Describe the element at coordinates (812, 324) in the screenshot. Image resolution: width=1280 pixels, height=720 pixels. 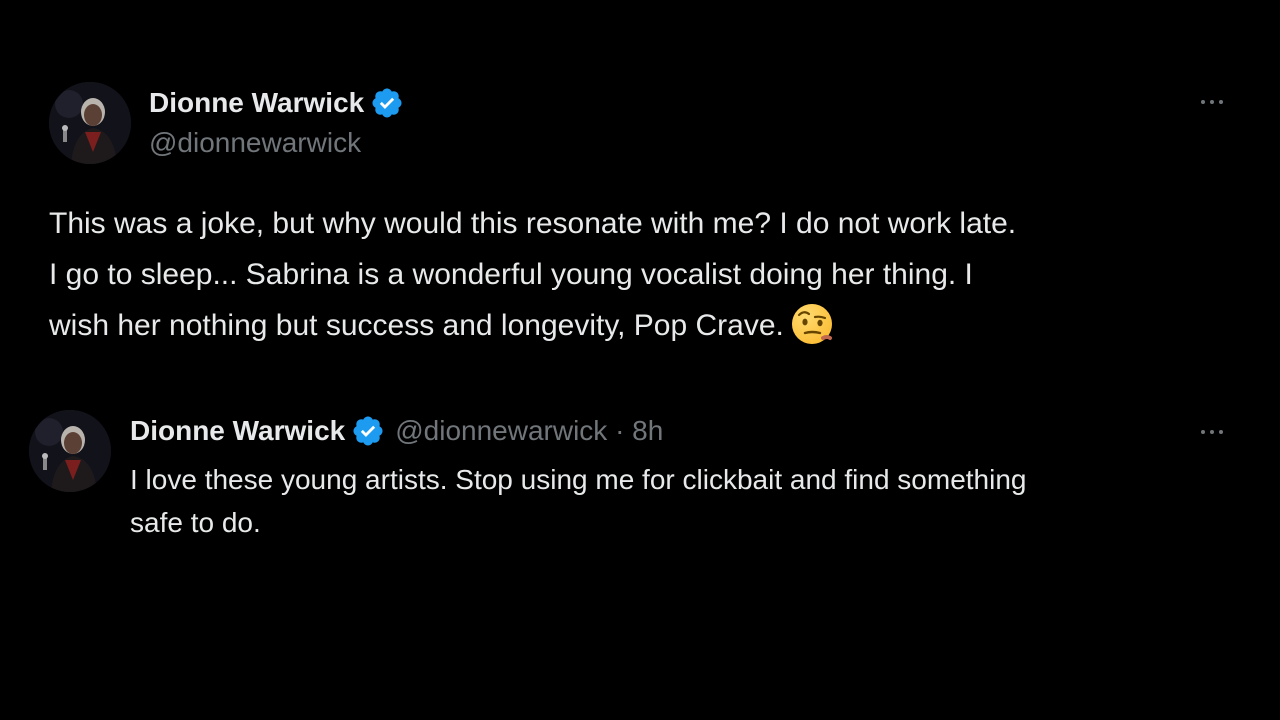
I see `face-with-raised-eyebrow-icon` at that location.